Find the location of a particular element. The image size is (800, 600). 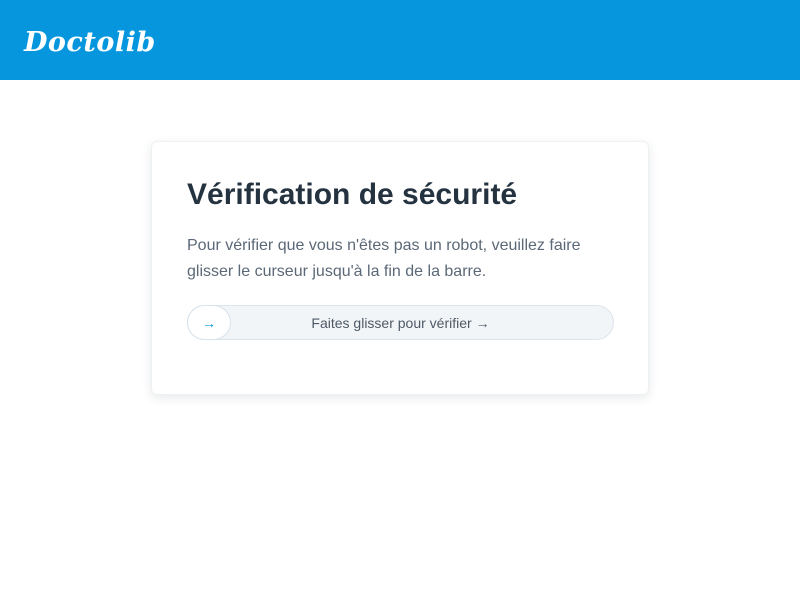

top-header: Doctolib is located at coordinates (400, 40).